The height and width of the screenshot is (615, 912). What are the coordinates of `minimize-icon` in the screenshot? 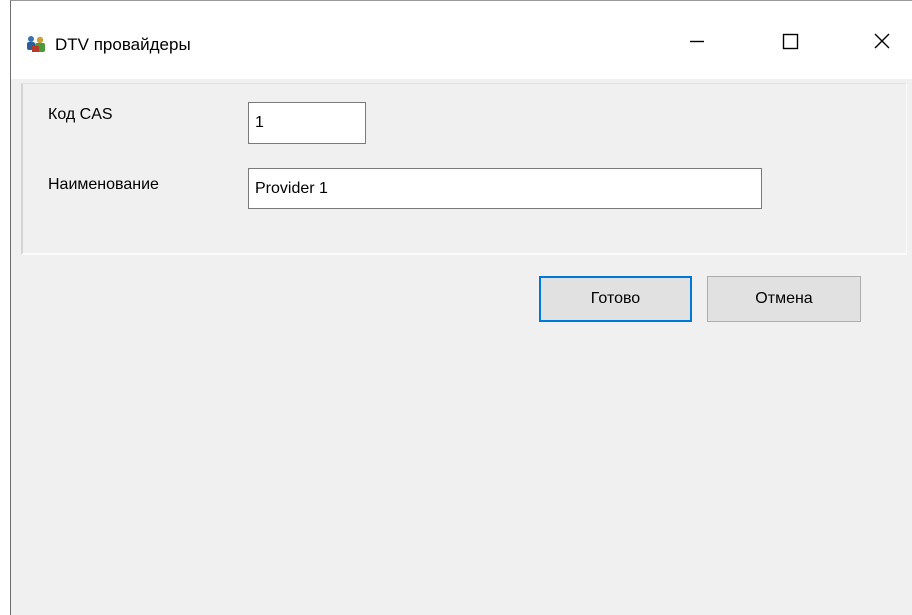 It's located at (697, 41).